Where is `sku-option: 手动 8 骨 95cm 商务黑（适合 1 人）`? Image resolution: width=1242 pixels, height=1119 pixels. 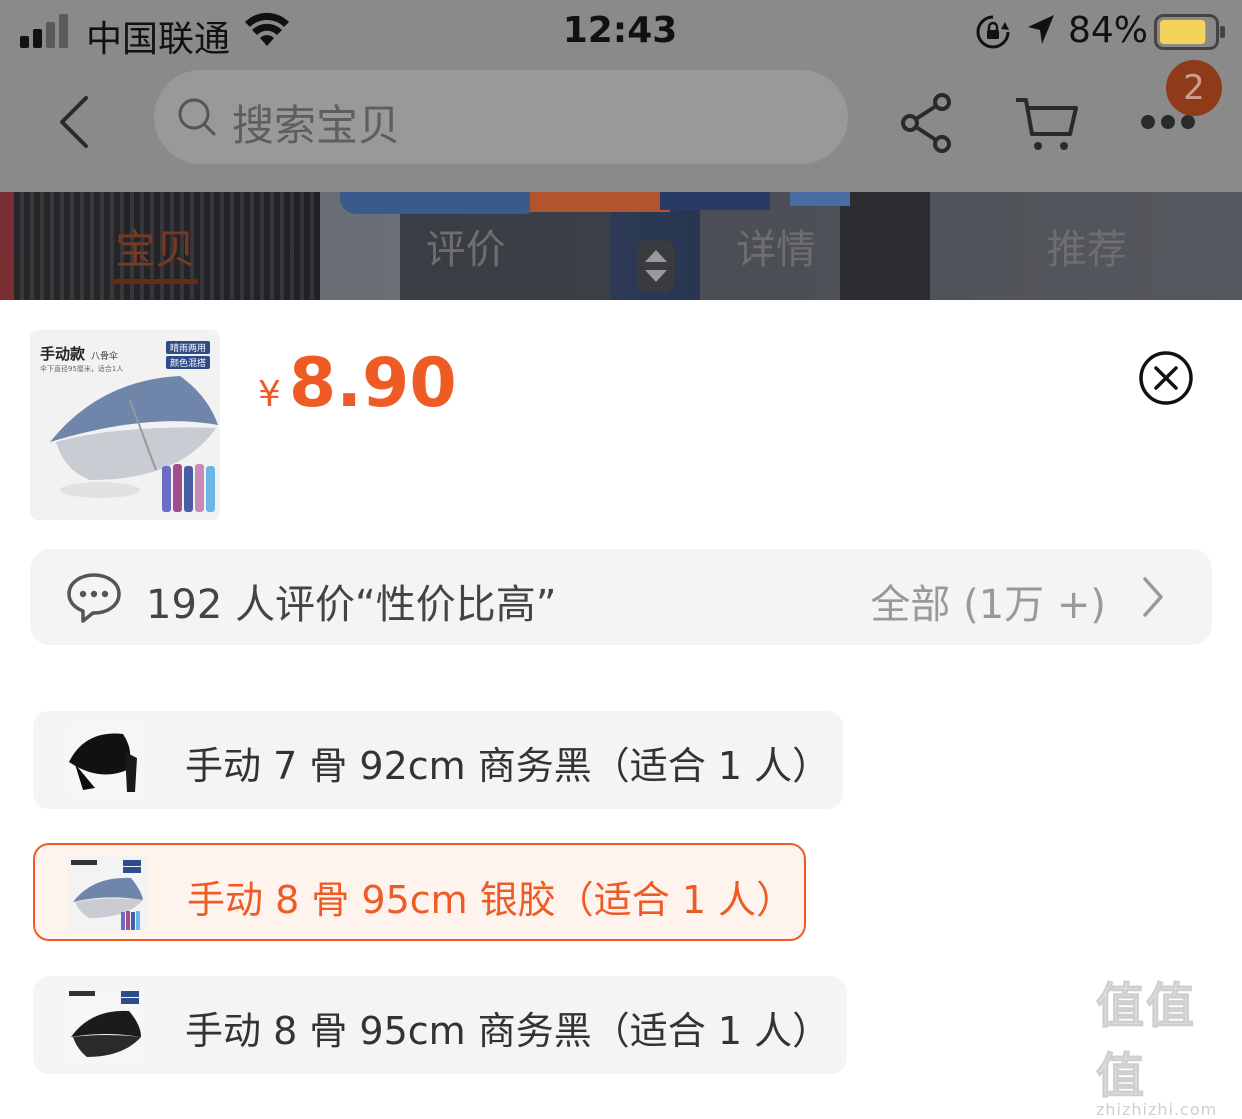 sku-option: 手动 8 骨 95cm 商务黑（适合 1 人） is located at coordinates (440, 1025).